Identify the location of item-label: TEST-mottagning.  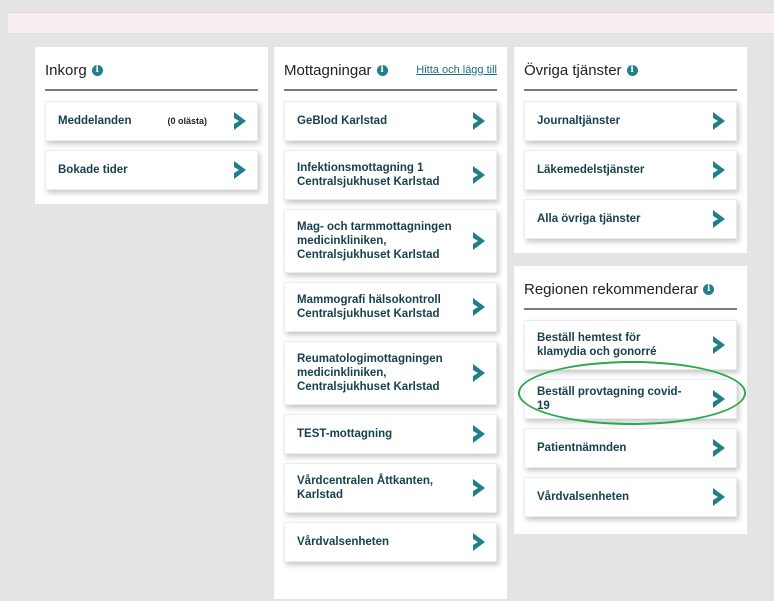
(345, 434).